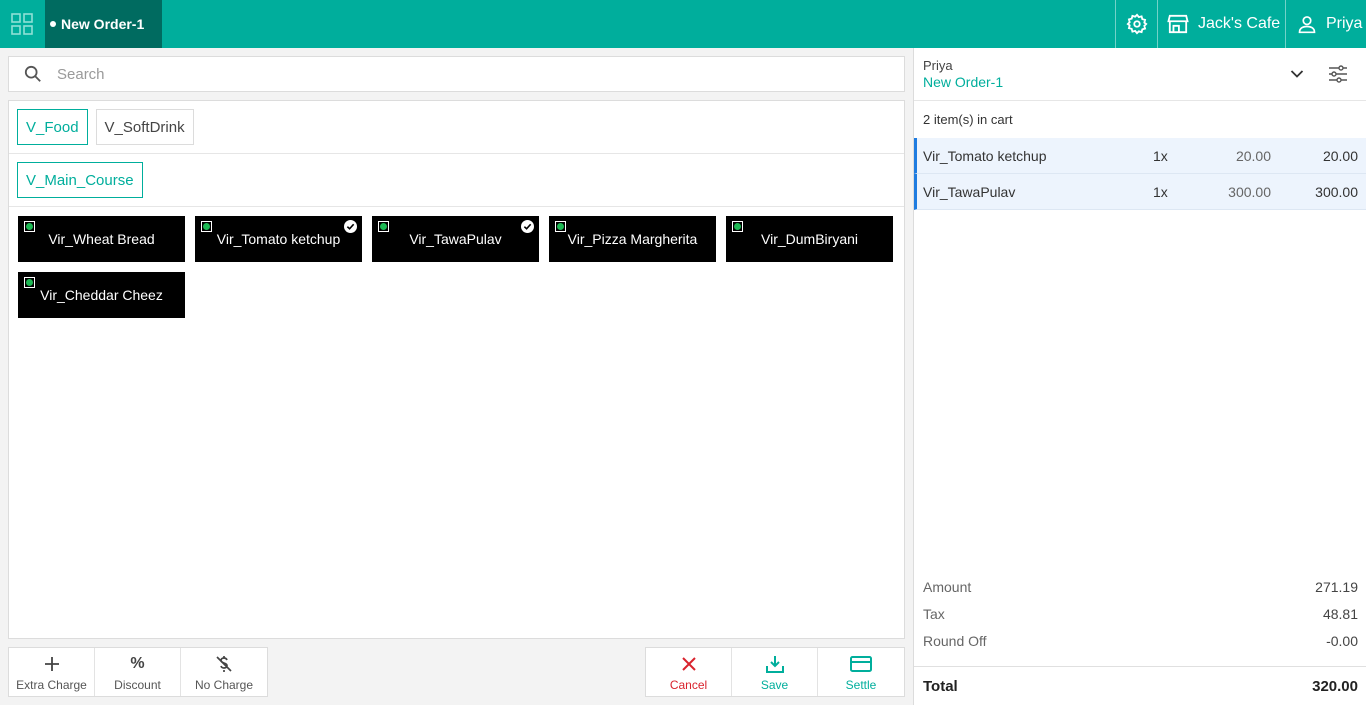 Image resolution: width=1366 pixels, height=705 pixels. I want to click on line-item-total: 300.00, so click(1336, 191).